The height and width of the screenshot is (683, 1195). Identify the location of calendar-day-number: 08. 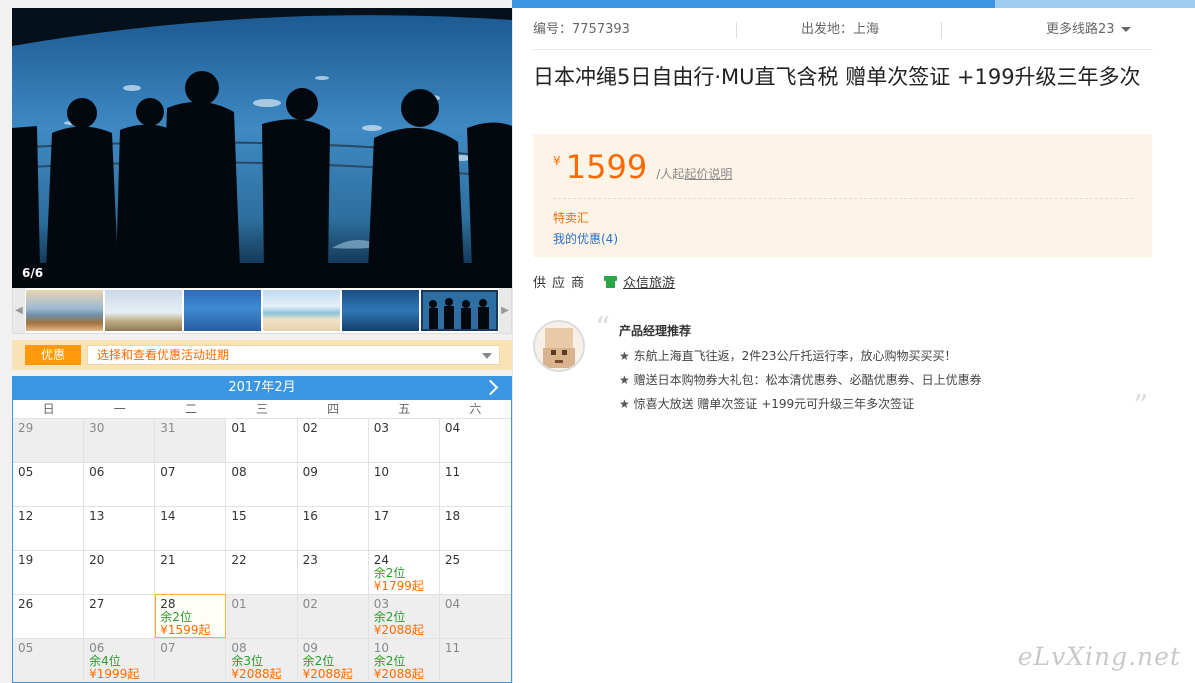
(239, 472).